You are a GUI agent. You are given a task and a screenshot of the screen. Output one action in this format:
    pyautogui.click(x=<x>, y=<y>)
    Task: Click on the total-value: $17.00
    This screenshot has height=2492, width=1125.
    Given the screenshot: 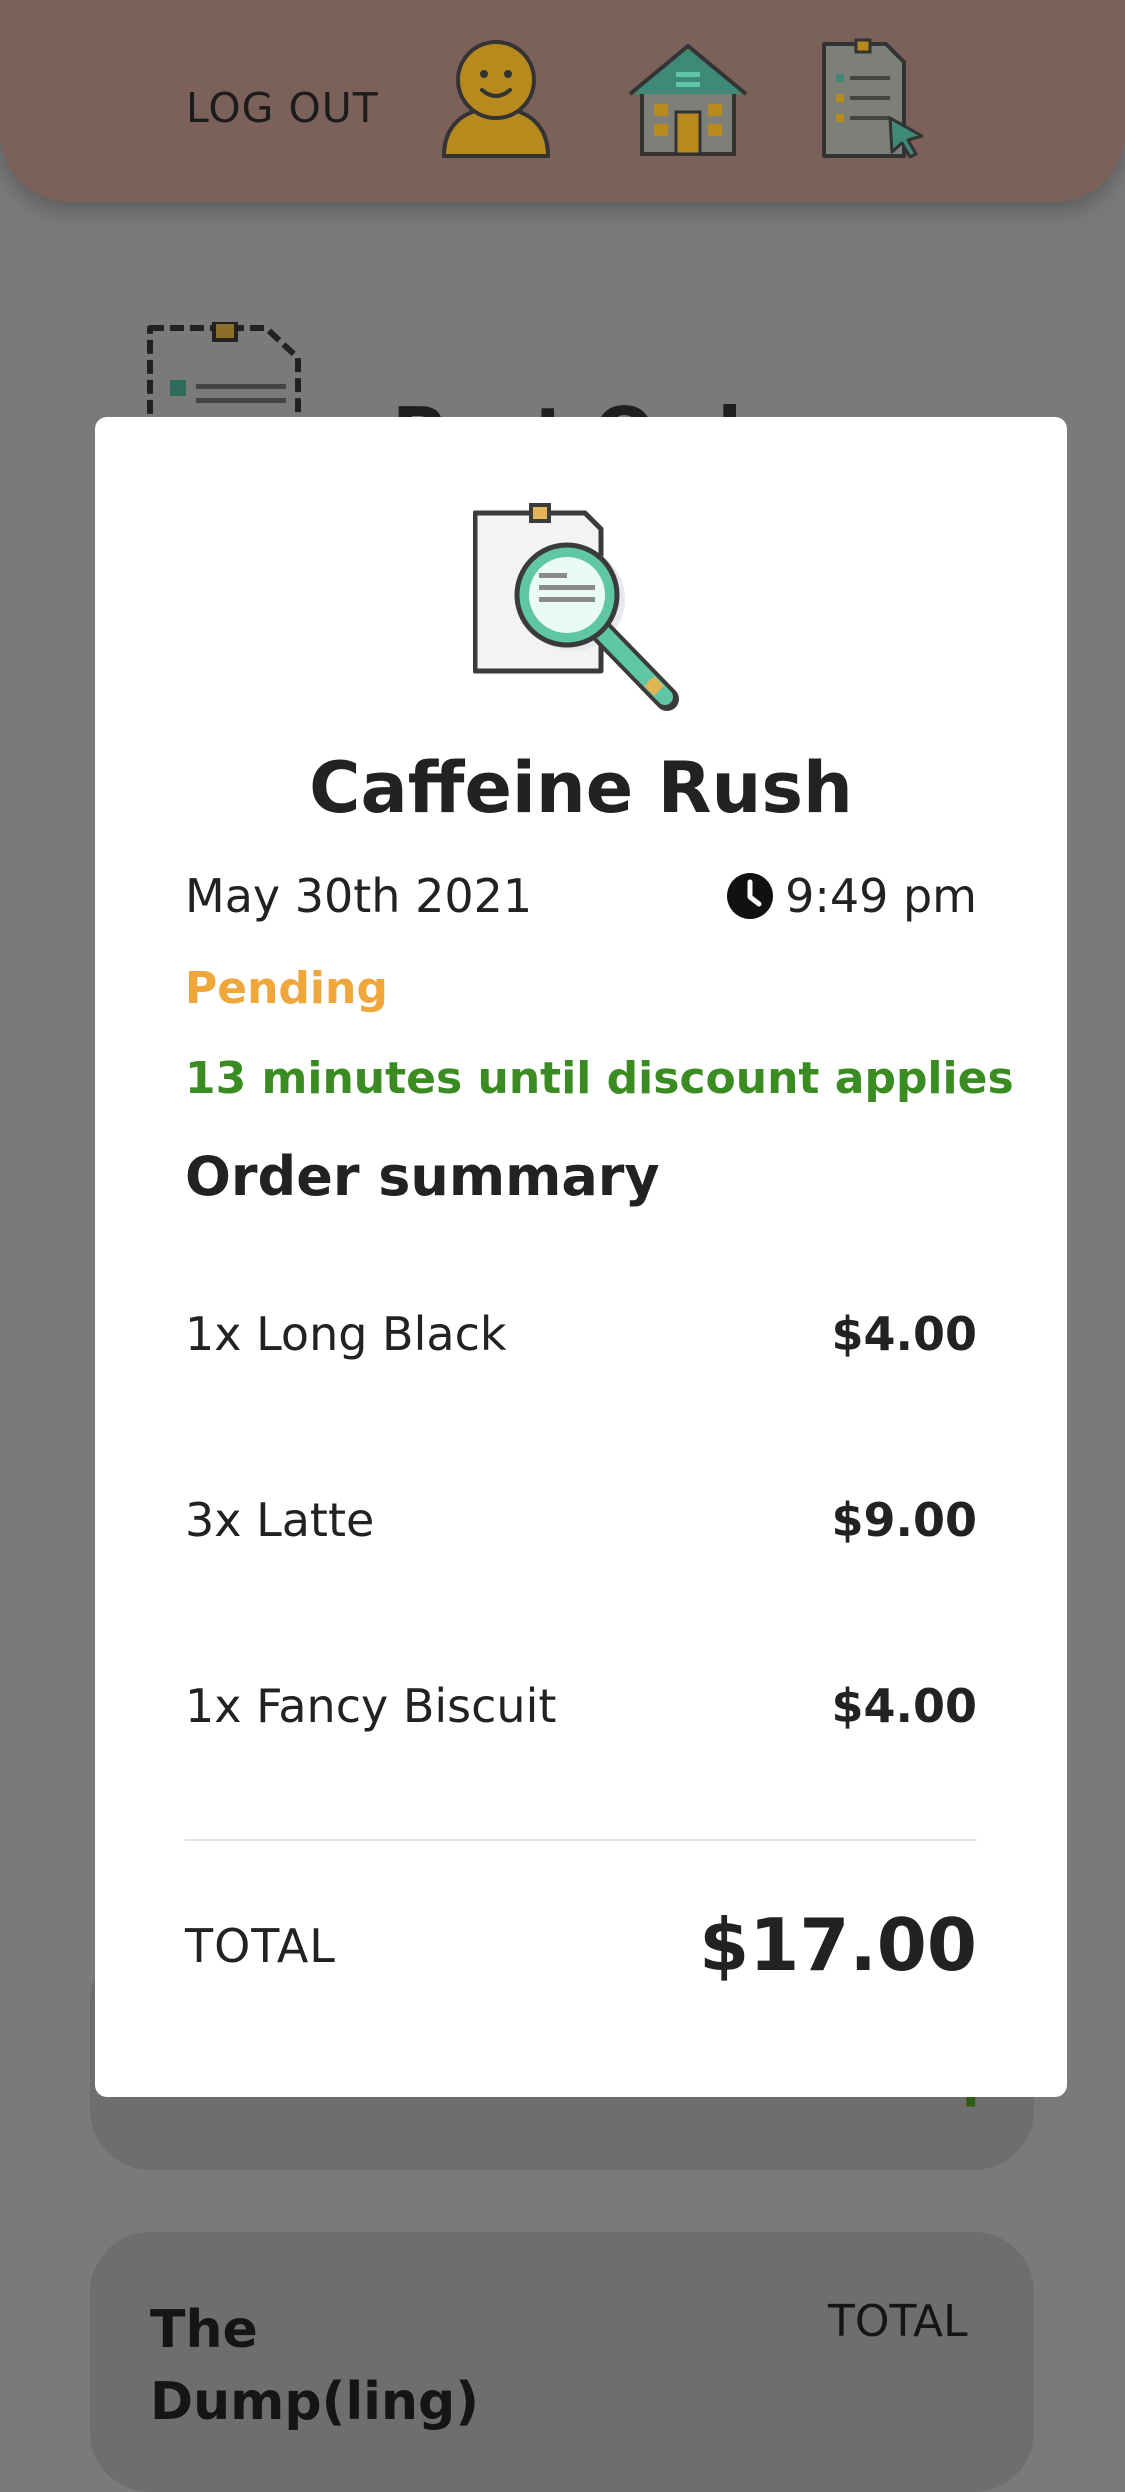 What is the action you would take?
    pyautogui.click(x=838, y=1945)
    